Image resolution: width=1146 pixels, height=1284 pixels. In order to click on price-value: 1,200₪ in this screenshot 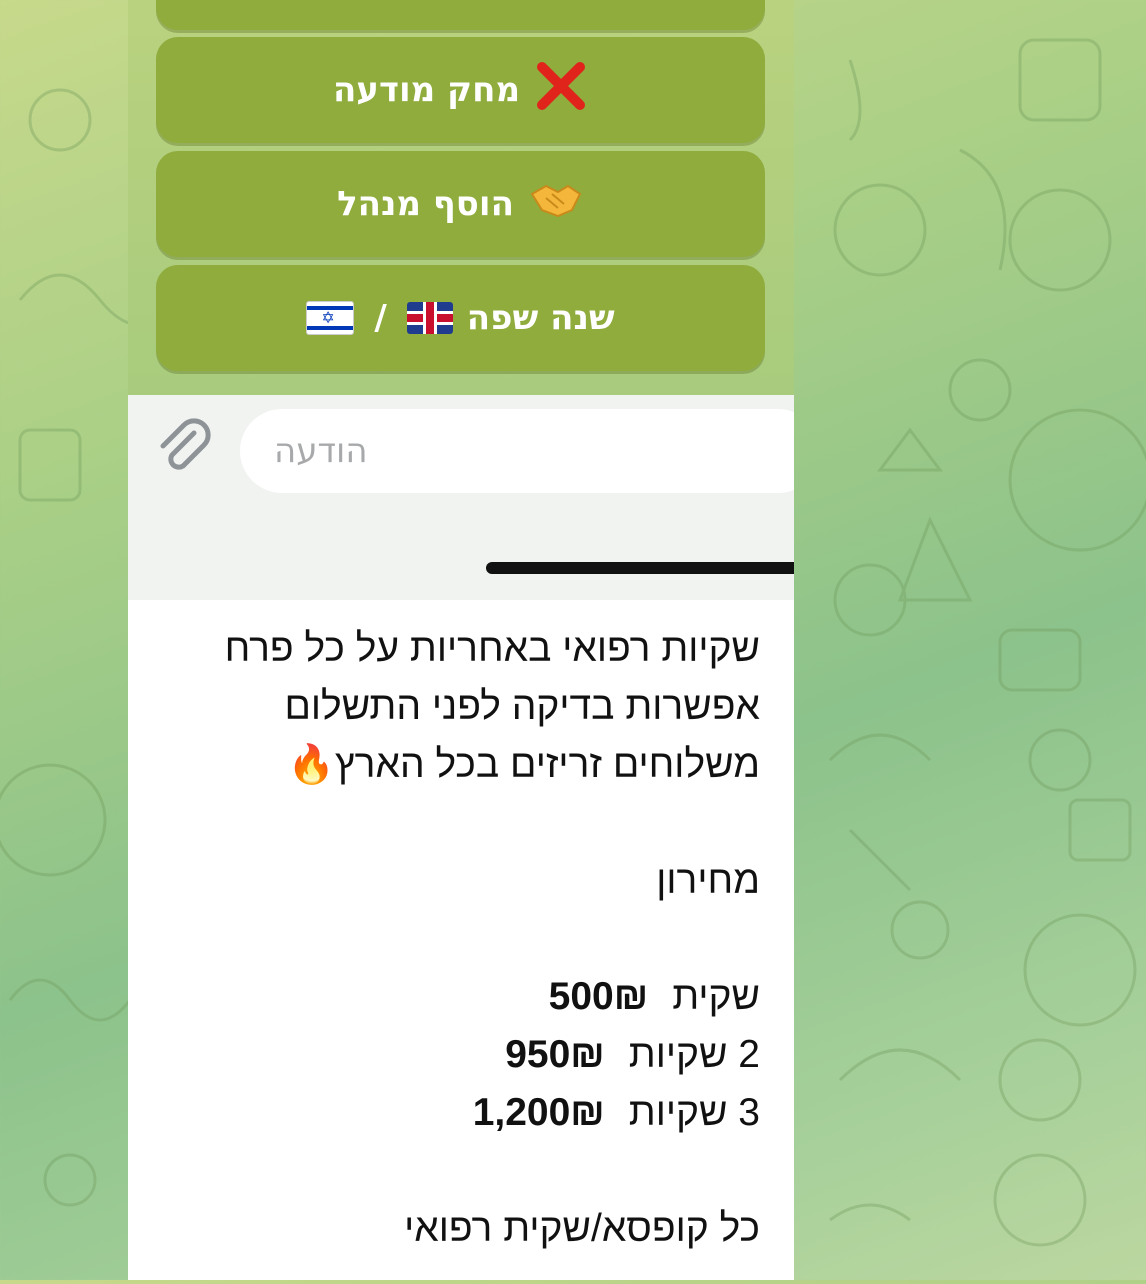, I will do `click(538, 1112)`.